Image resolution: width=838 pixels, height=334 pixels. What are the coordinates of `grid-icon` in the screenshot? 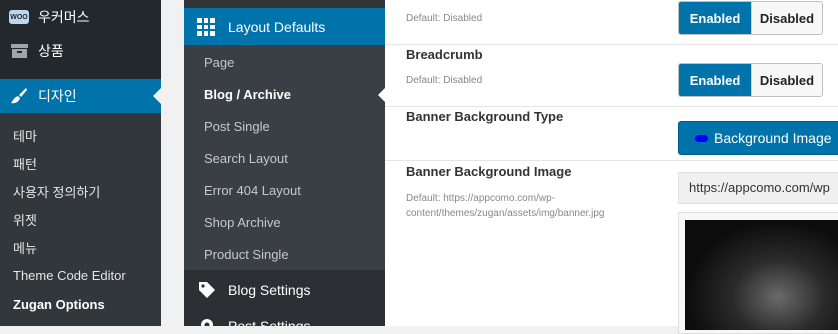 It's located at (206, 27).